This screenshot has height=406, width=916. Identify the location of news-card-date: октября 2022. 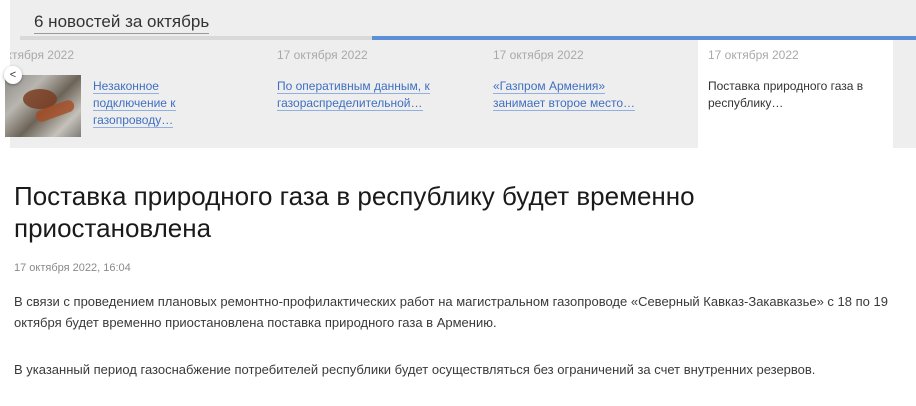
(42, 55).